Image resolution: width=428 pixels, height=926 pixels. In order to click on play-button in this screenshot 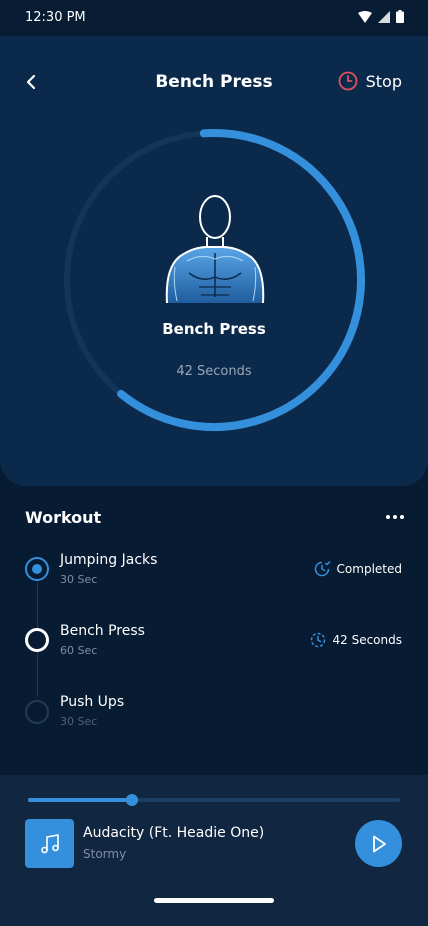, I will do `click(378, 843)`.